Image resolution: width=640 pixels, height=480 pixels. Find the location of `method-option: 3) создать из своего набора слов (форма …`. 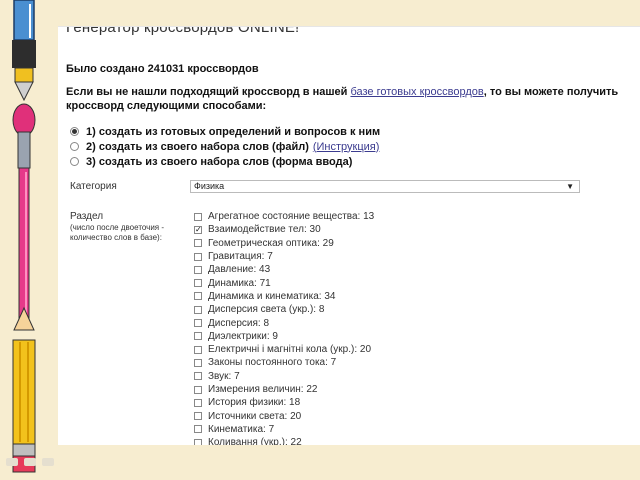

method-option: 3) создать из своего набора слов (форма … is located at coordinates (225, 161).